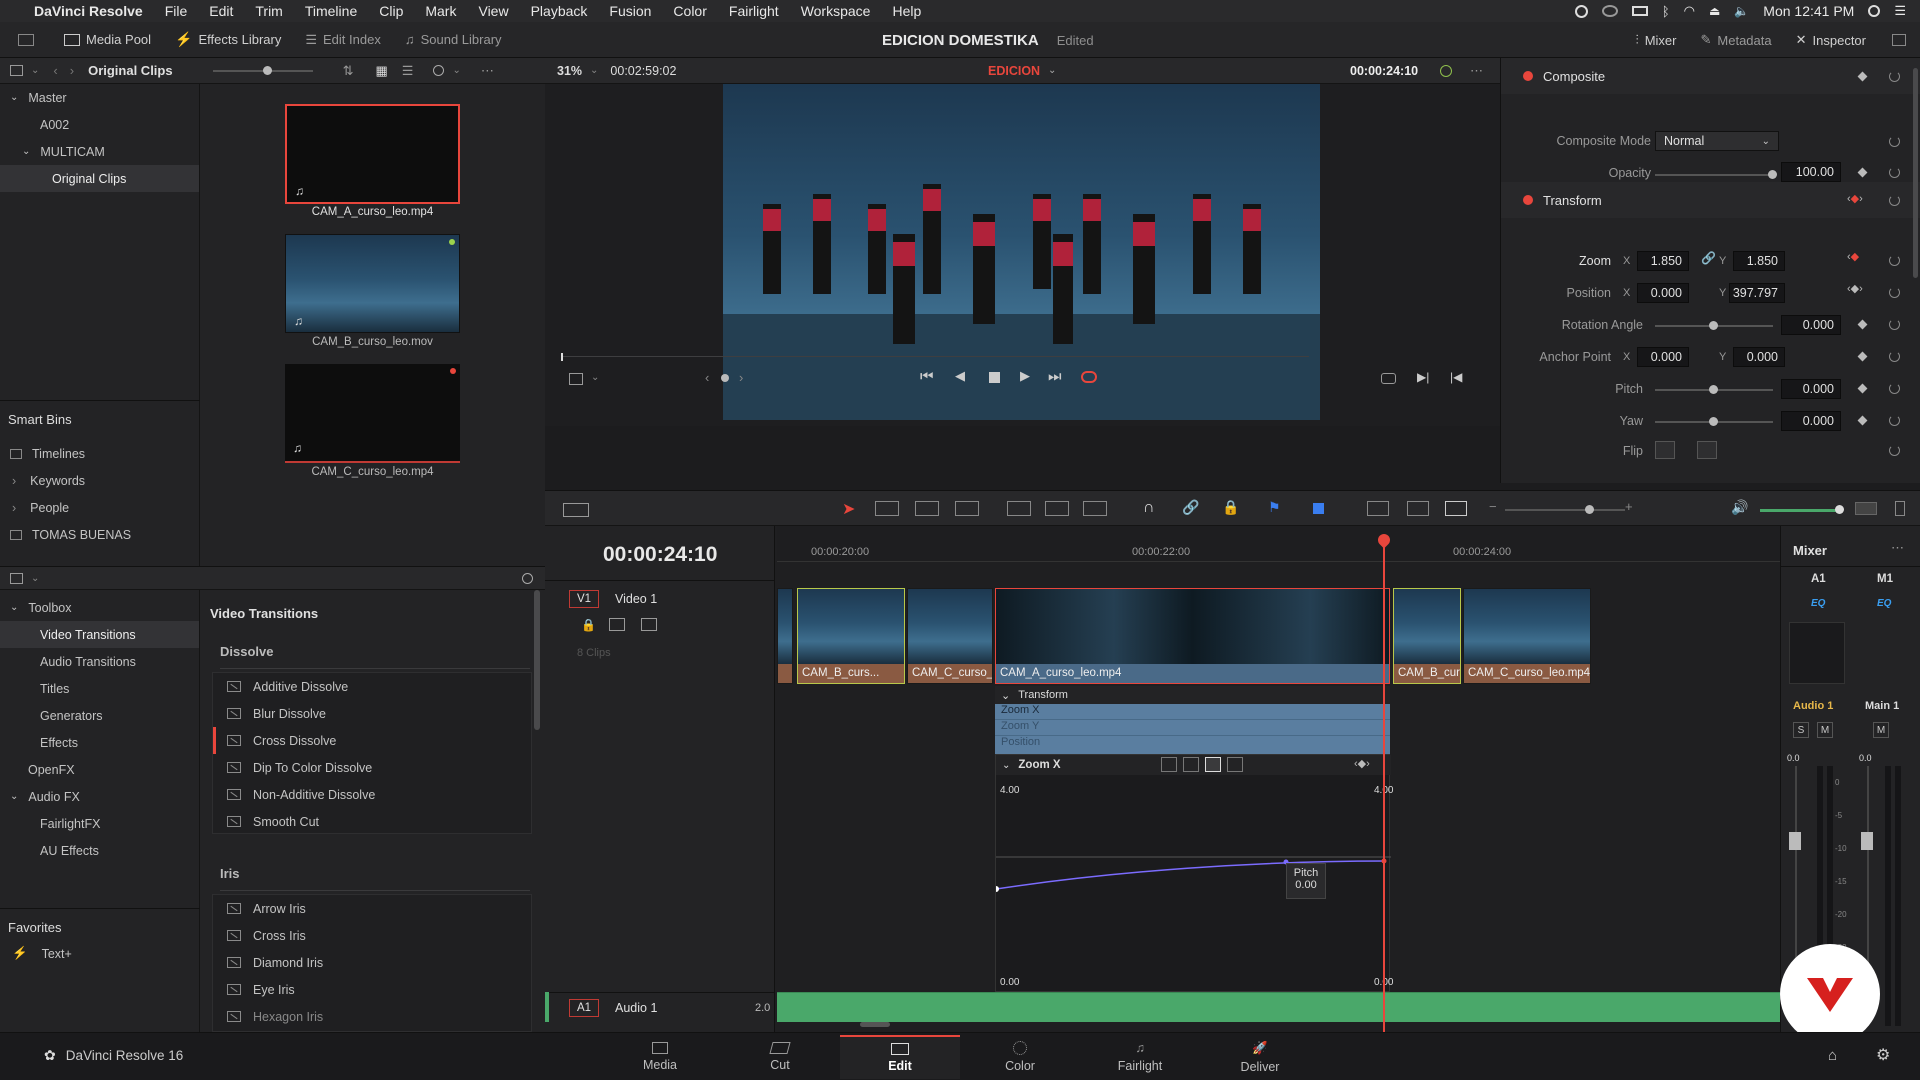  What do you see at coordinates (1388, 378) in the screenshot?
I see `match-frame-icon` at bounding box center [1388, 378].